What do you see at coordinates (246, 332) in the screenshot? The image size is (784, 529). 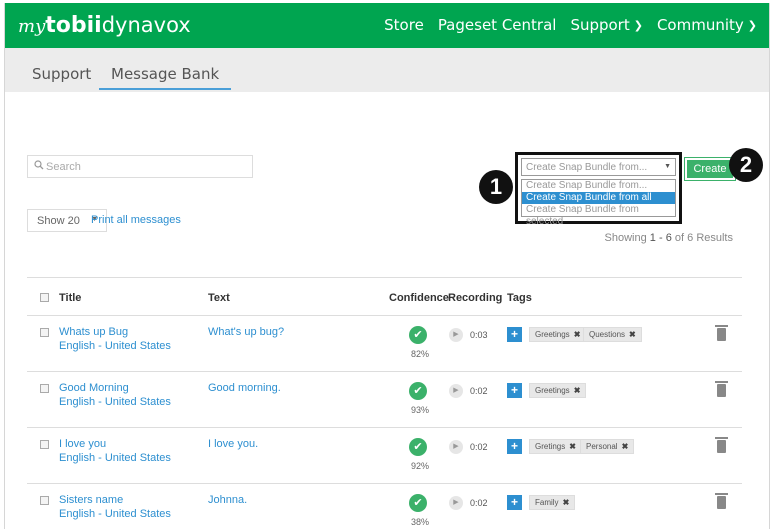 I see `row-text: What's up bug?` at bounding box center [246, 332].